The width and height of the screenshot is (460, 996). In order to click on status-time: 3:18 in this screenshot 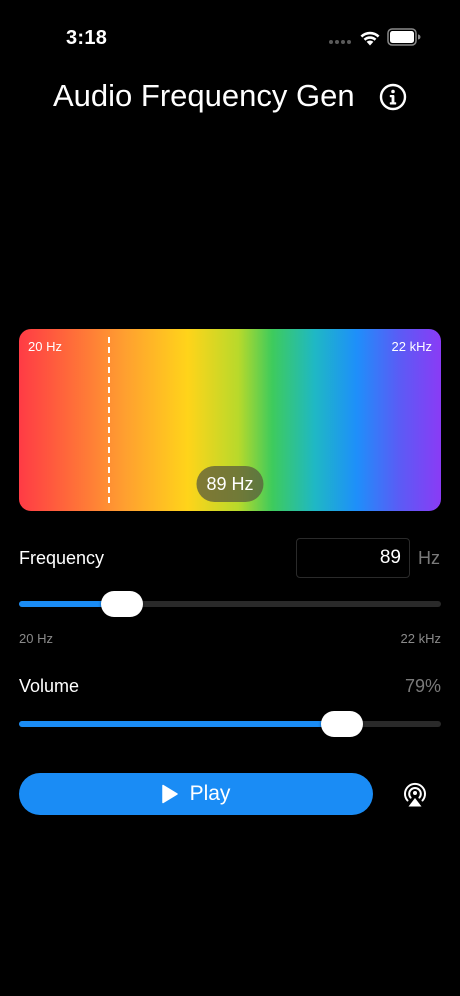, I will do `click(87, 38)`.